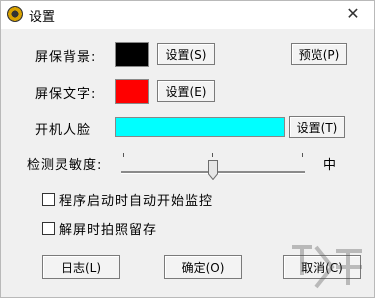 This screenshot has width=375, height=298. I want to click on preview-button: 预览(P), so click(319, 54).